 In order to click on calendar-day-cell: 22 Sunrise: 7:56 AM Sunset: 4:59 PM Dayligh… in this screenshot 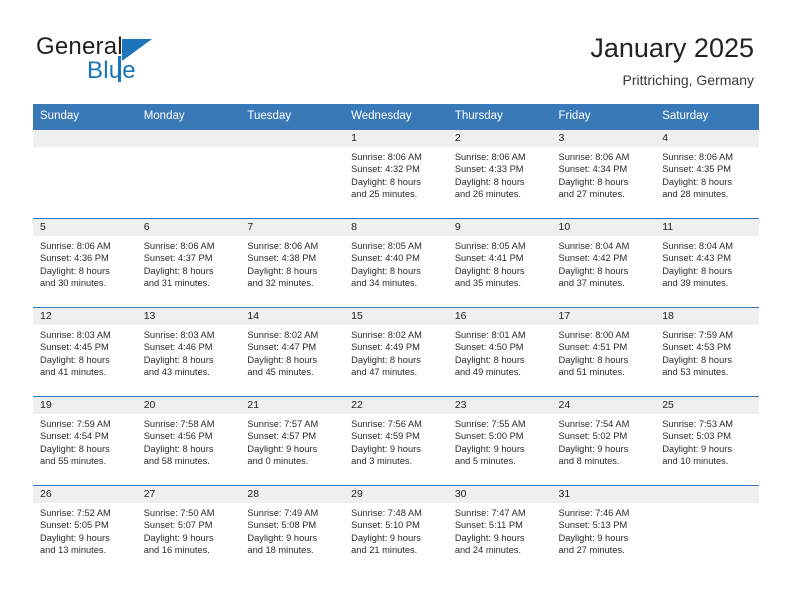, I will do `click(396, 441)`.